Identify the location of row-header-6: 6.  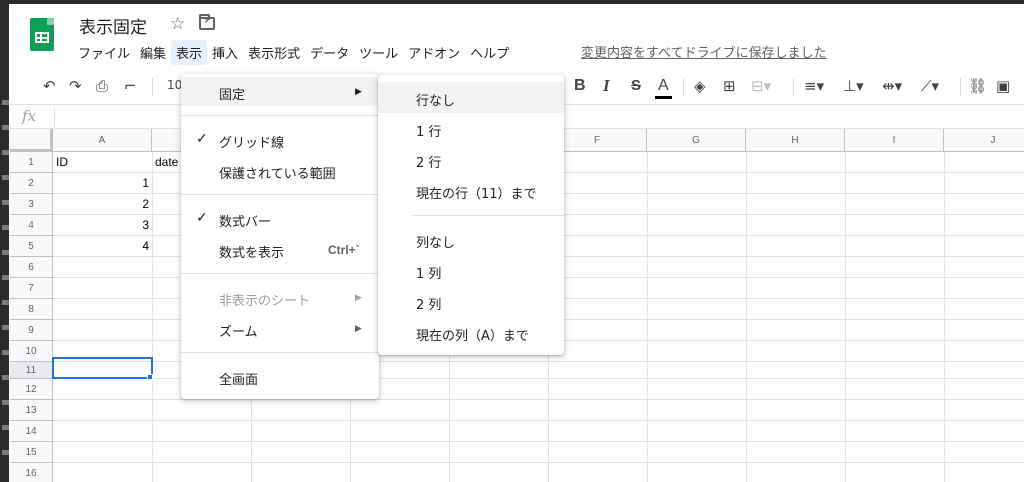
(31, 267).